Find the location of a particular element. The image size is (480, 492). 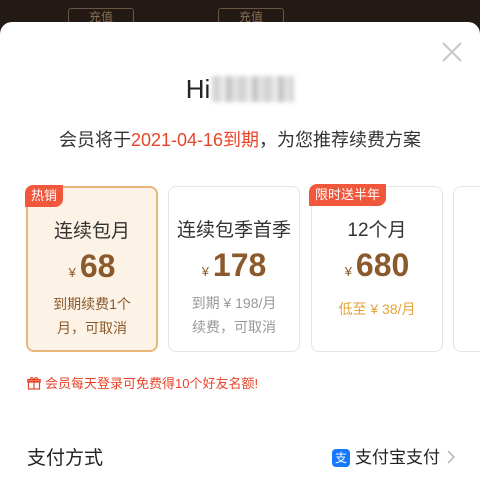

plan-card-partial is located at coordinates (466, 269).